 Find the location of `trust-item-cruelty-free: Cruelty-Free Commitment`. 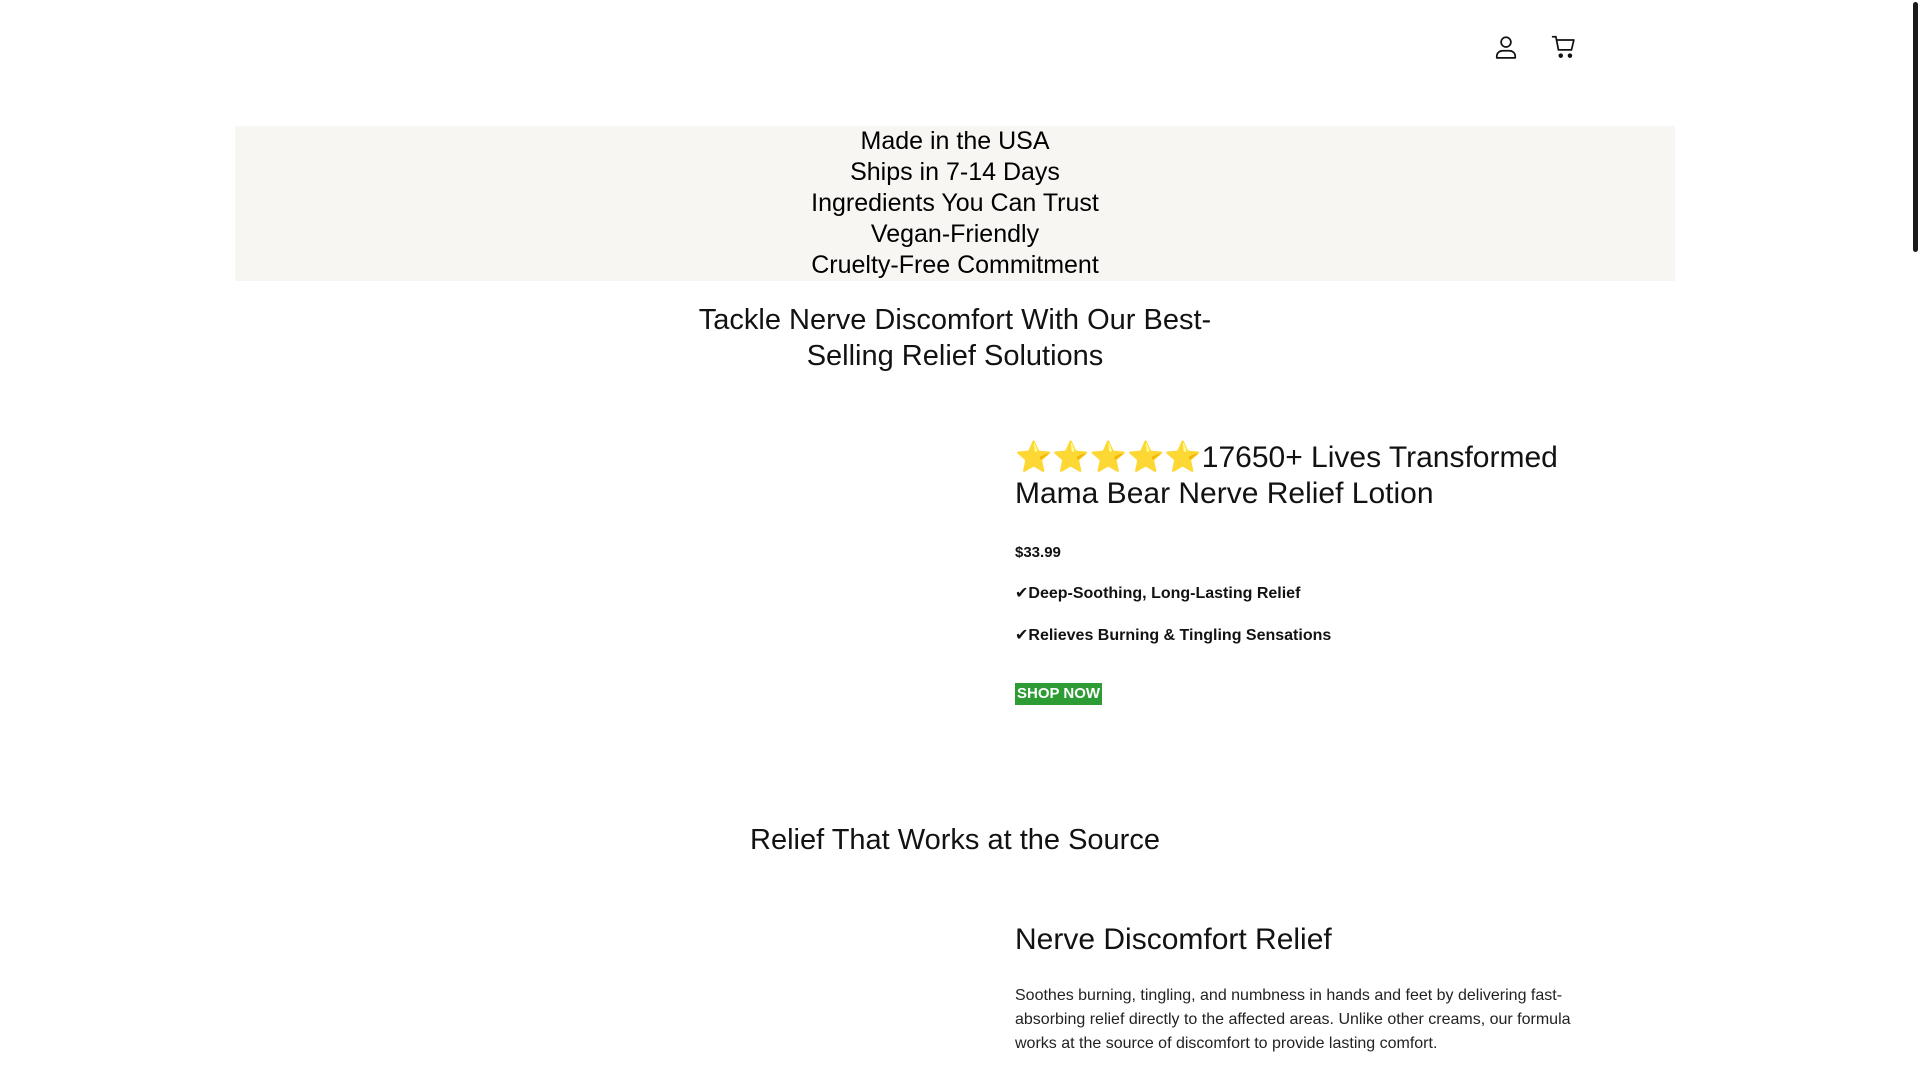

trust-item-cruelty-free: Cruelty-Free Commitment is located at coordinates (955, 265).